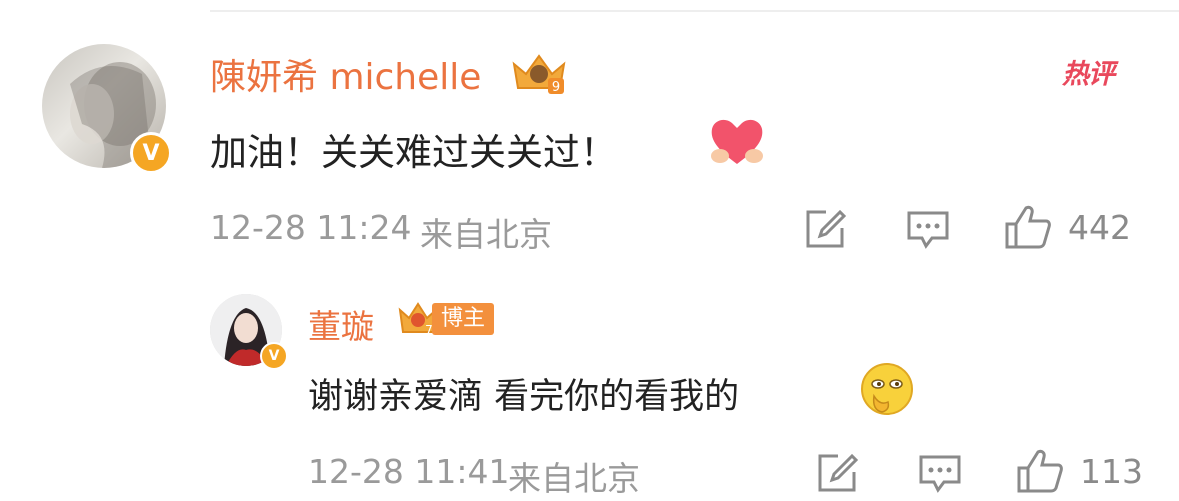 This screenshot has height=501, width=1179. I want to click on comment-timestamp: 12-28 11:24, so click(311, 227).